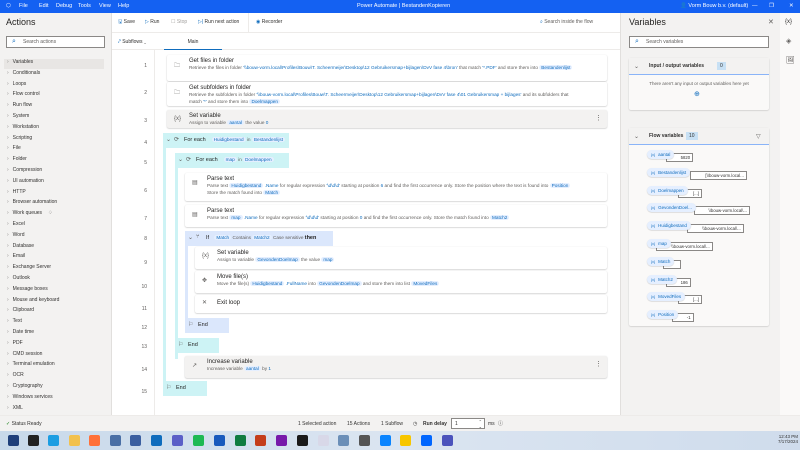 This screenshot has width=800, height=450. Describe the element at coordinates (666, 297) in the screenshot. I see `variable-name-chip: {x} MovedFiles` at that location.